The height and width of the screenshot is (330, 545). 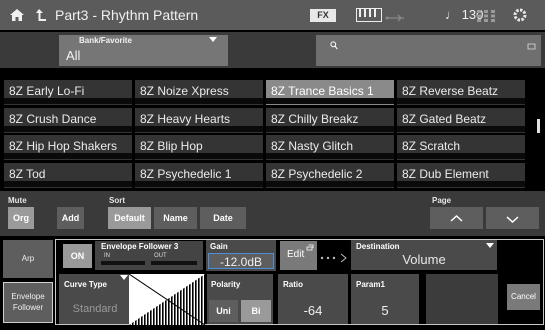 What do you see at coordinates (28, 296) in the screenshot?
I see `envelope-follower-tab-line1: Envelope` at bounding box center [28, 296].